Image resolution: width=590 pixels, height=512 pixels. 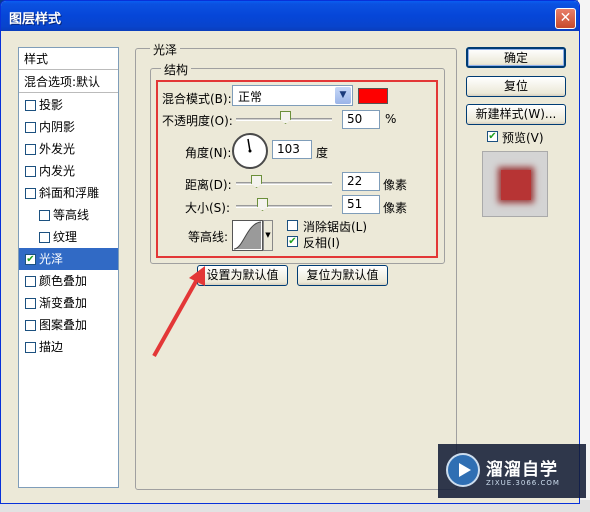 What do you see at coordinates (395, 208) in the screenshot?
I see `size-unit: 像素` at bounding box center [395, 208].